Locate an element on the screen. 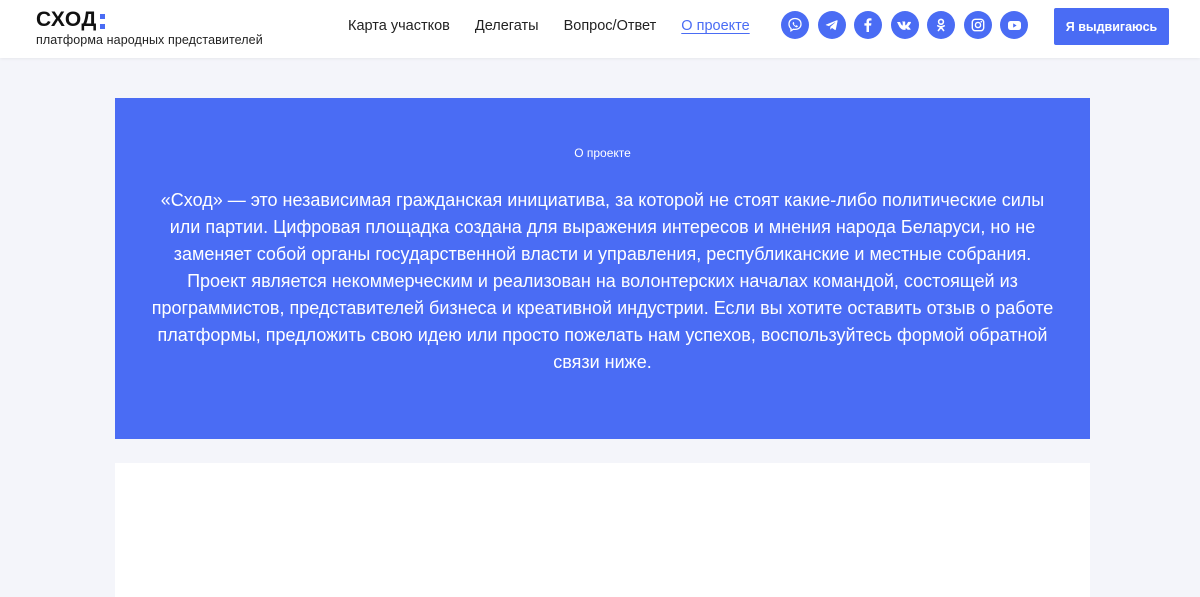  logo-tagline: платформа народных представителей is located at coordinates (149, 40).